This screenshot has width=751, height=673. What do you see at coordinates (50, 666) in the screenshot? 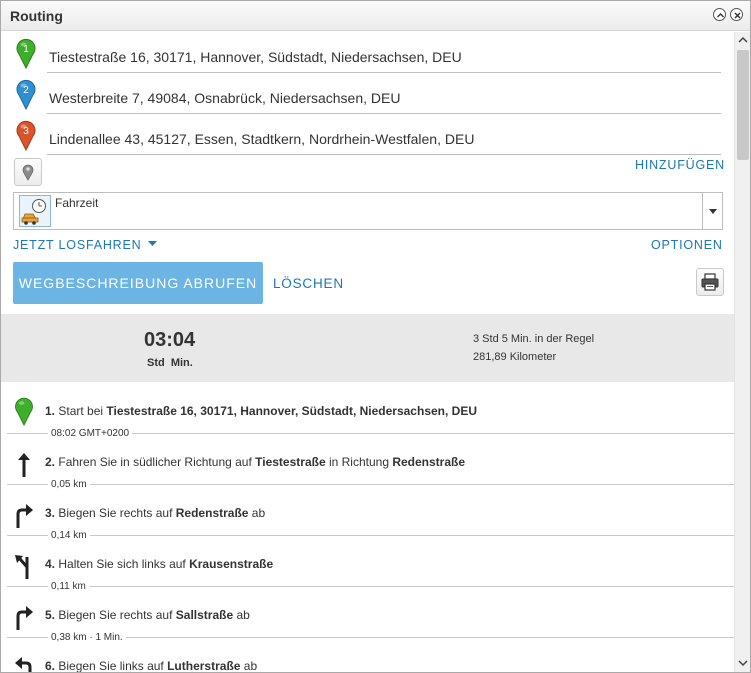
I see `step-number: 6.` at bounding box center [50, 666].